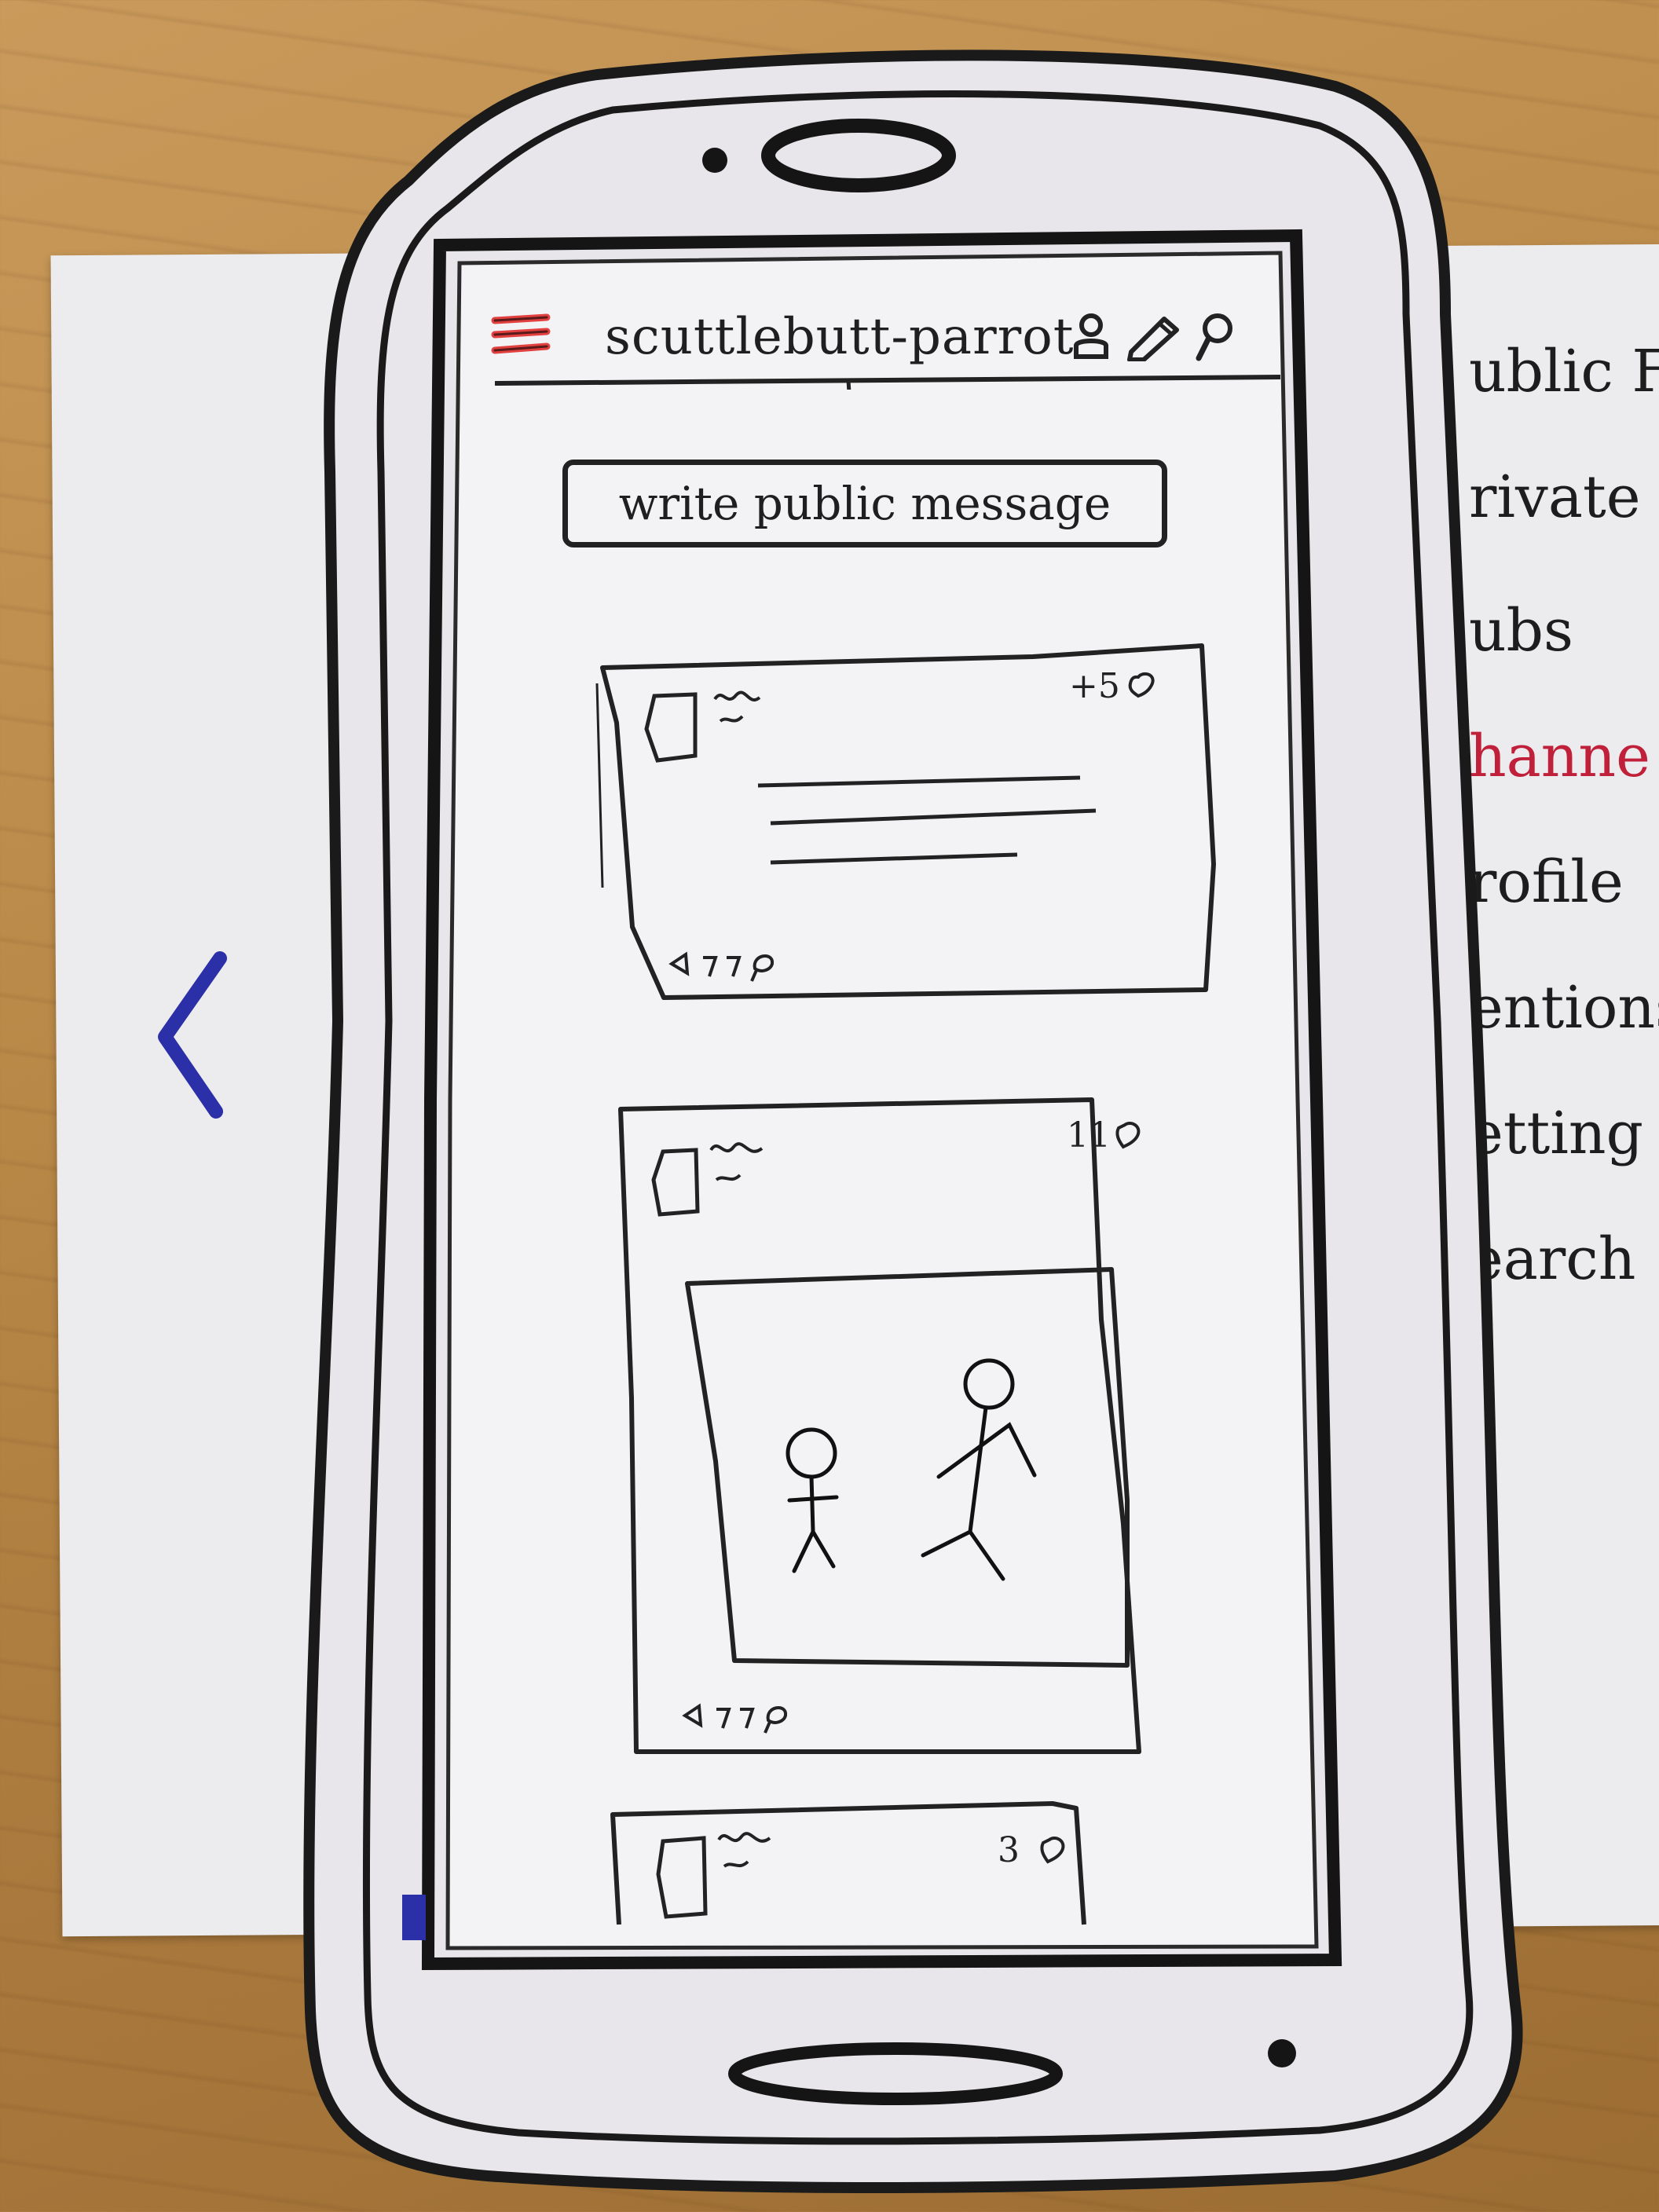 This screenshot has height=2212, width=1659. Describe the element at coordinates (1091, 336) in the screenshot. I see `person-icon` at that location.